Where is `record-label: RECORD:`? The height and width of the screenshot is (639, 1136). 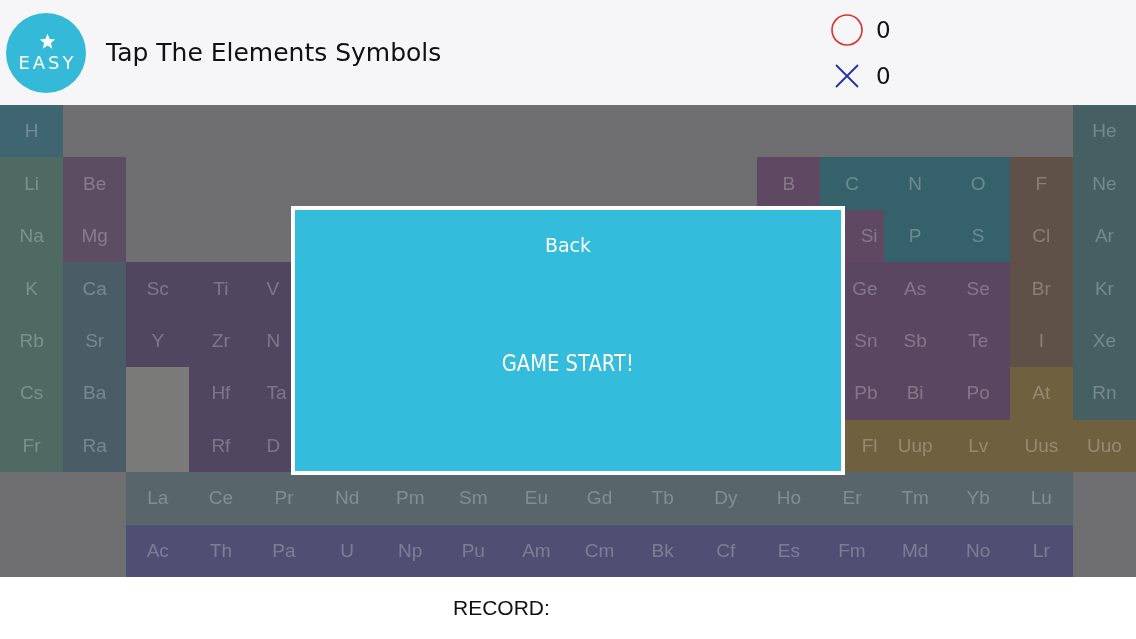 record-label: RECORD: is located at coordinates (501, 608).